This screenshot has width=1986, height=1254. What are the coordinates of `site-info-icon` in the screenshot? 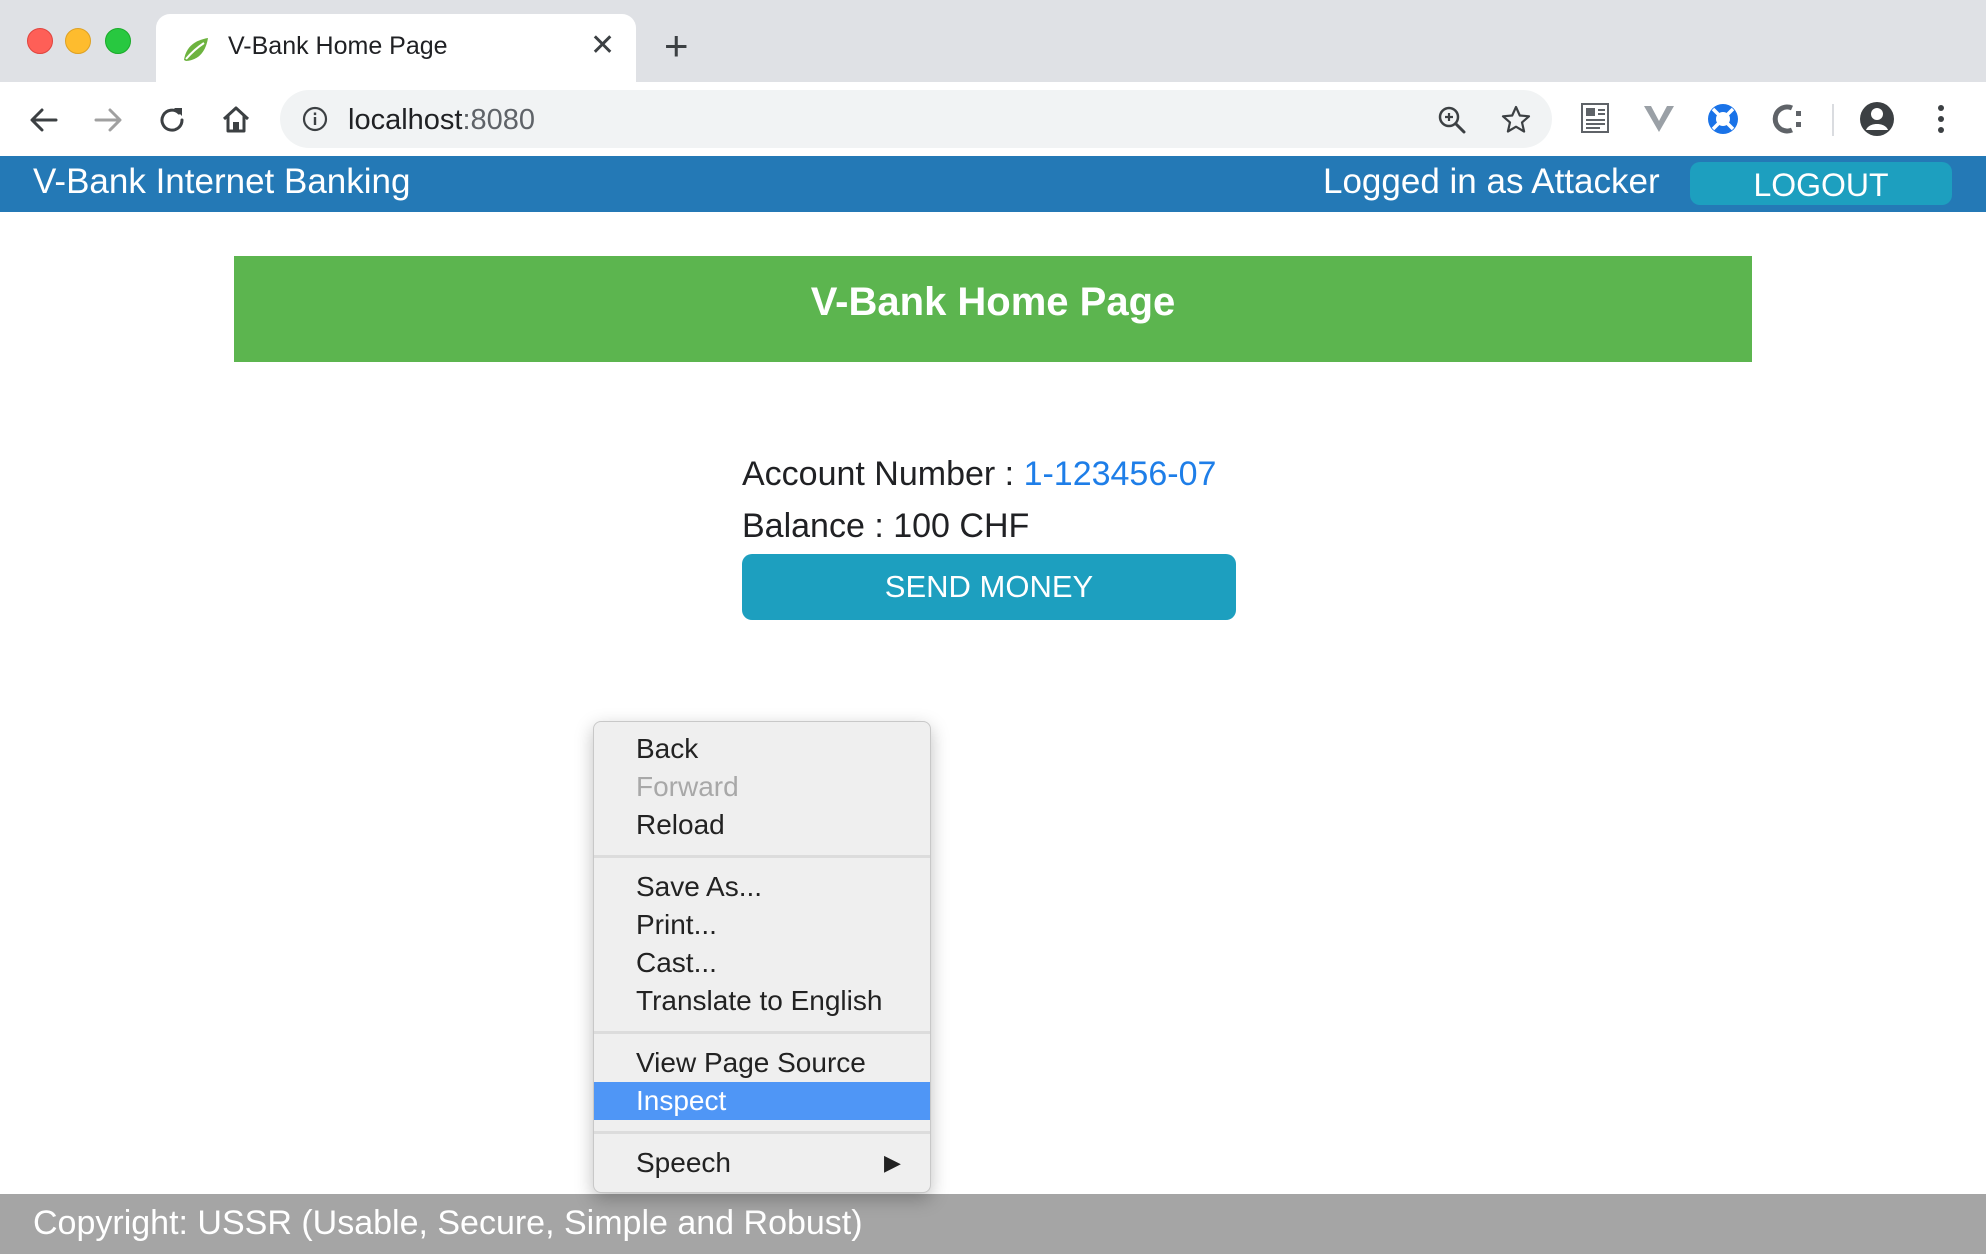 It's located at (315, 119).